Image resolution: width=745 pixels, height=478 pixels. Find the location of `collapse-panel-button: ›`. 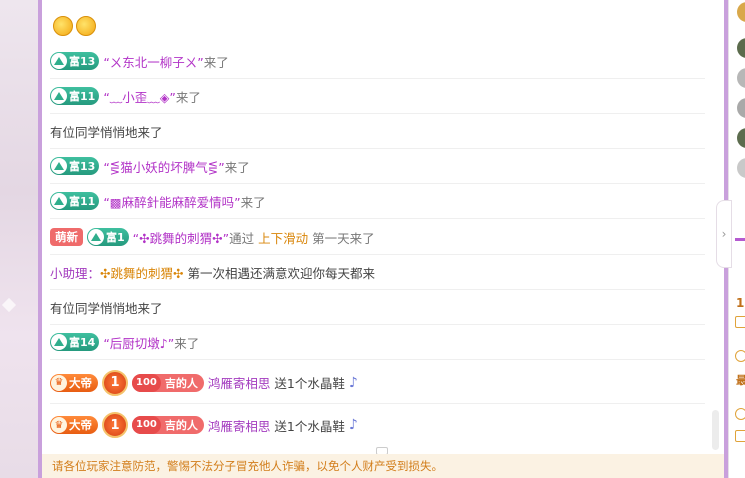

collapse-panel-button: › is located at coordinates (724, 234).